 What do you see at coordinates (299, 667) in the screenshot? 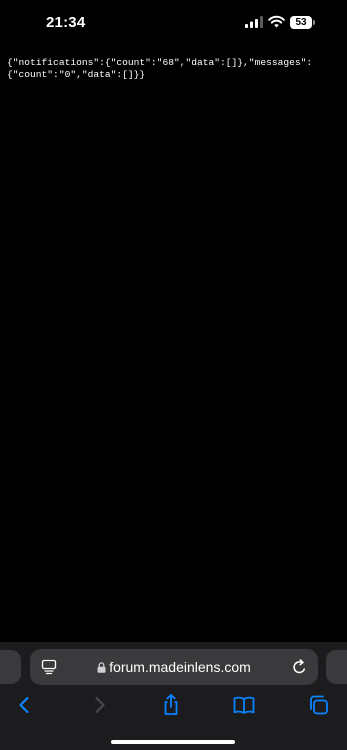
I see `reload-icon` at bounding box center [299, 667].